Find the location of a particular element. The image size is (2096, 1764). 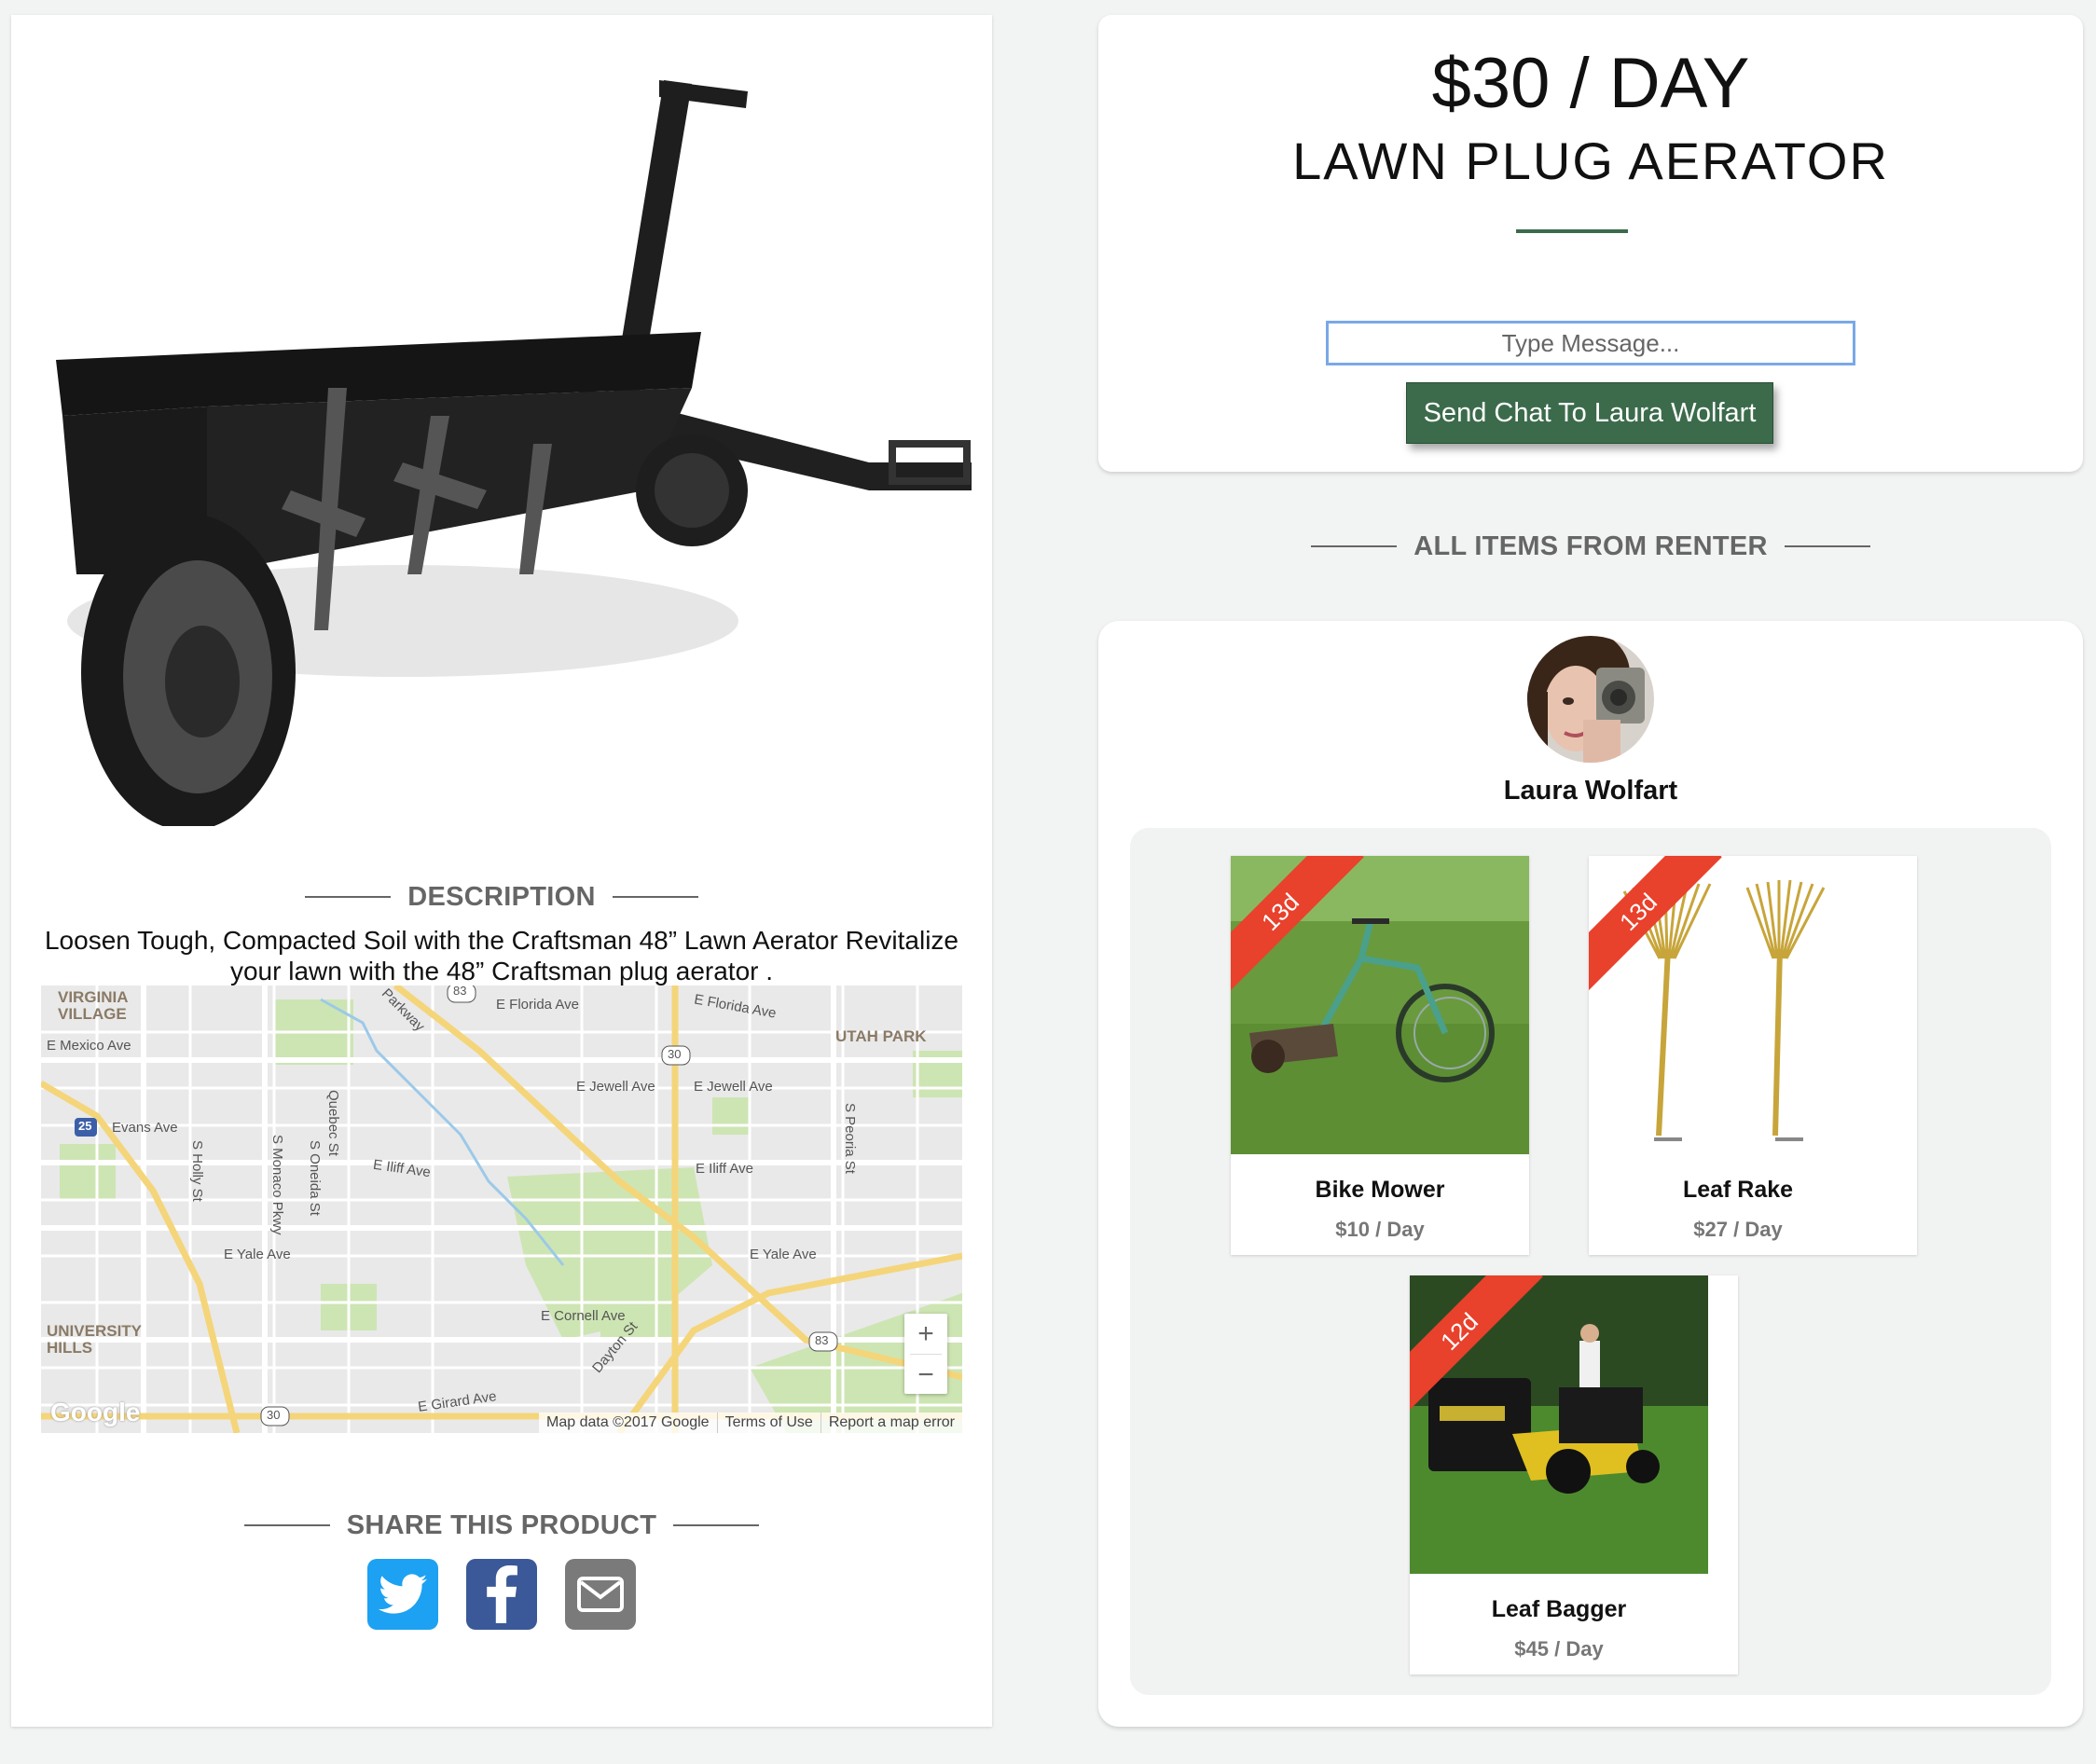

renter-items-heading: ALL ITEMS FROM RENTER is located at coordinates (1590, 546).